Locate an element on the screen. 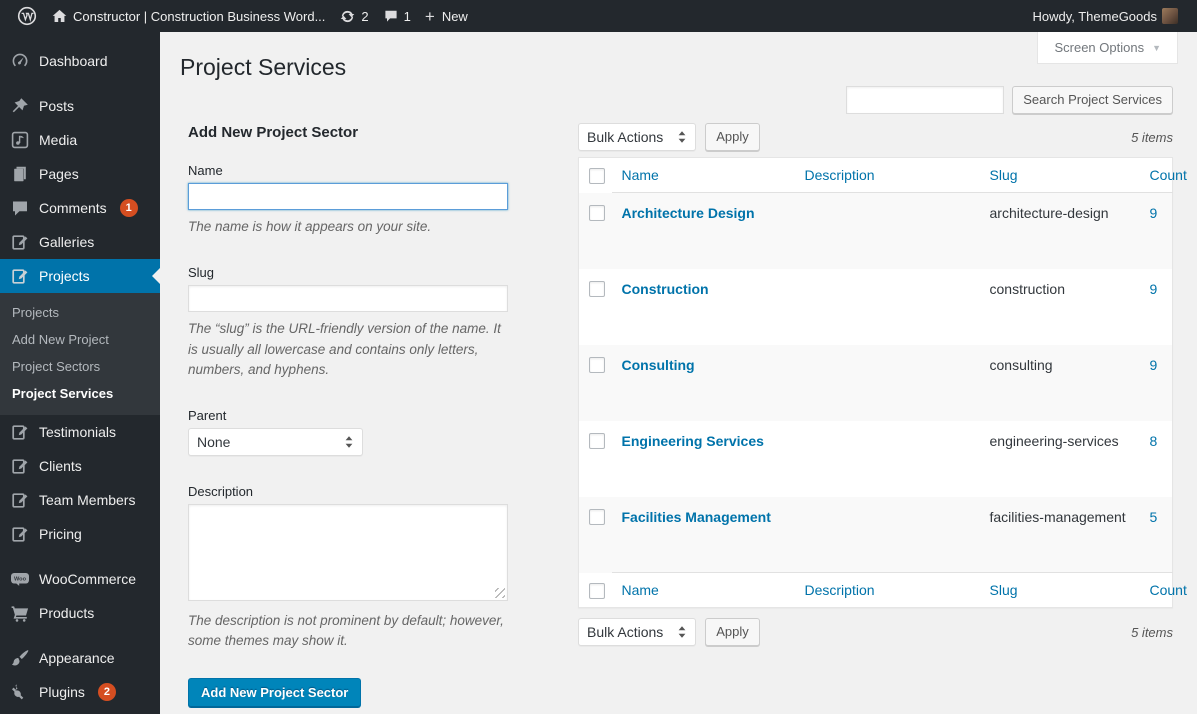 This screenshot has width=1197, height=714. add-new-project-sector-button: Add New Project Sector is located at coordinates (275, 692).